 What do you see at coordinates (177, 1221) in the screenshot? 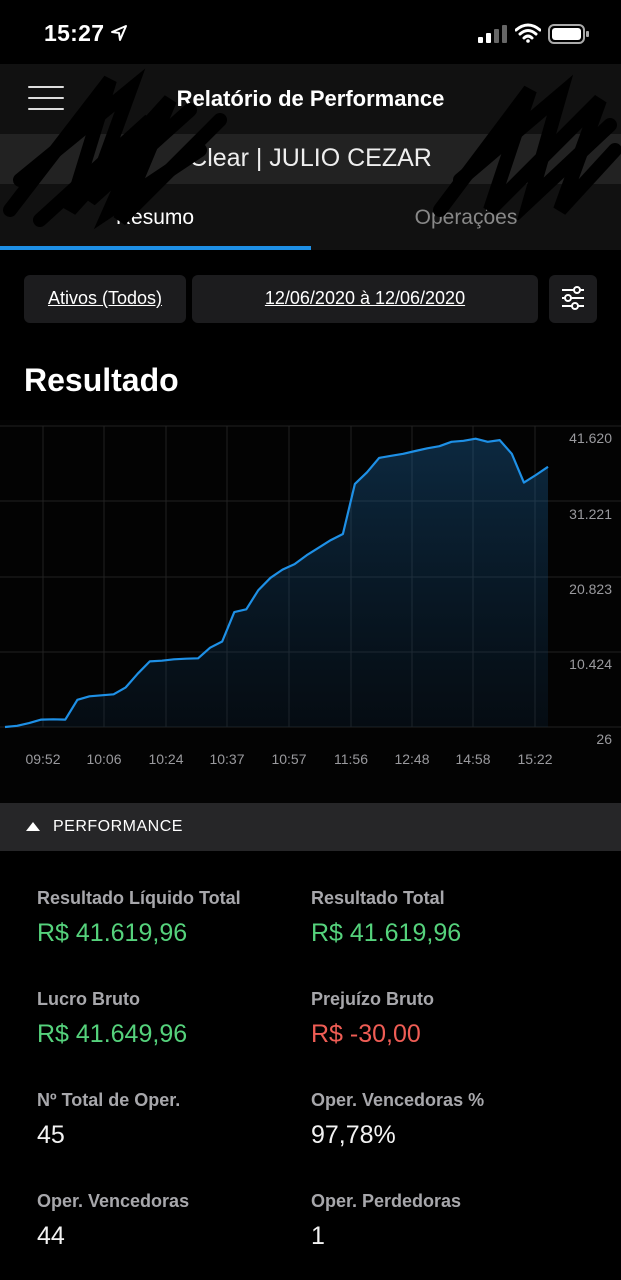
I see `metric-card: Oper. Vencedoras 44` at bounding box center [177, 1221].